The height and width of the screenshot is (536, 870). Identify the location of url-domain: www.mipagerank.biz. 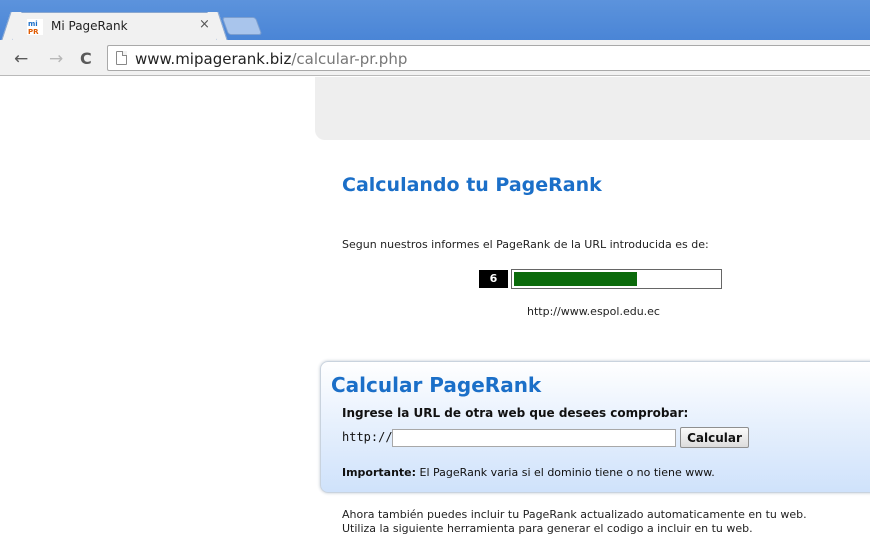
(213, 59).